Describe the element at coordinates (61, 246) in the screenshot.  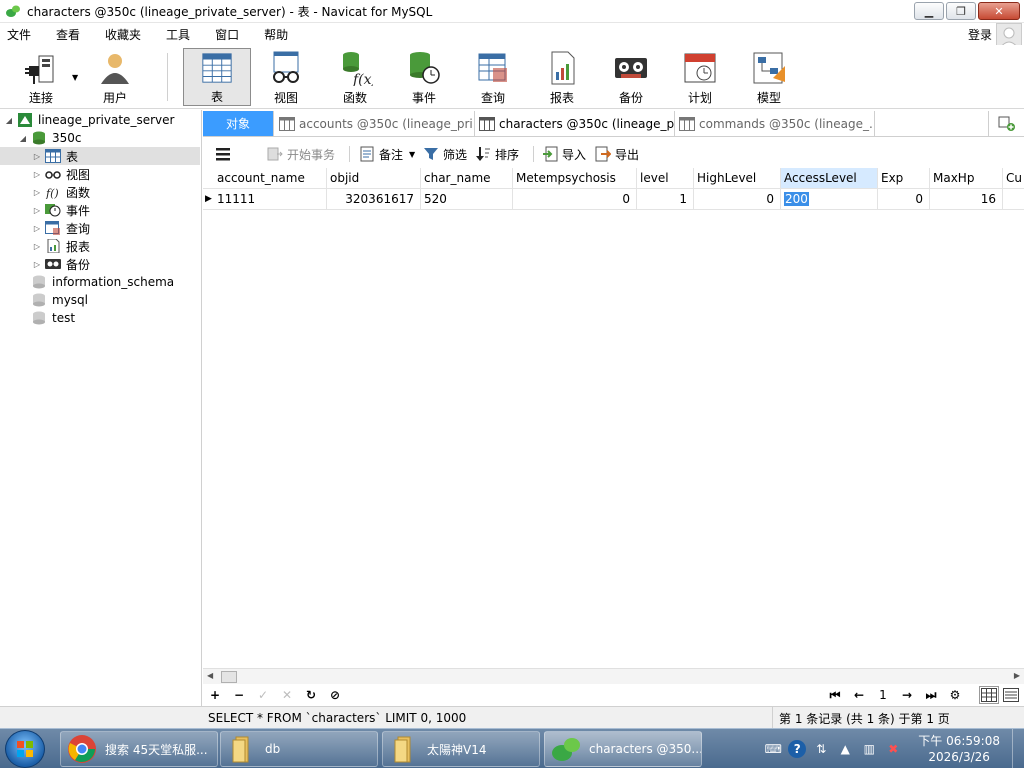
I see `tree-item-reports: ▷ 报表` at that location.